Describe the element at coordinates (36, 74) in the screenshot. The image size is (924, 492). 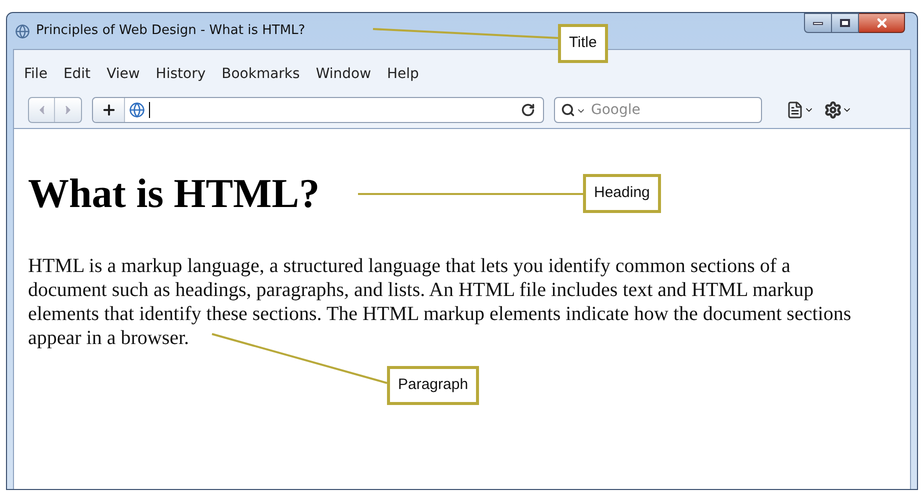
I see `menu-item: File` at that location.